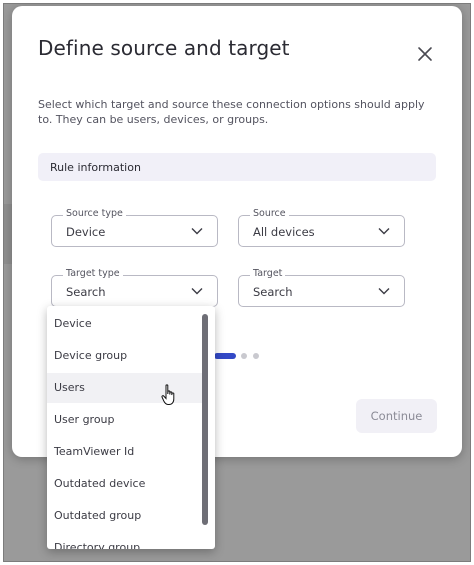 The height and width of the screenshot is (565, 474). What do you see at coordinates (168, 394) in the screenshot?
I see `hand-cursor-icon` at bounding box center [168, 394].